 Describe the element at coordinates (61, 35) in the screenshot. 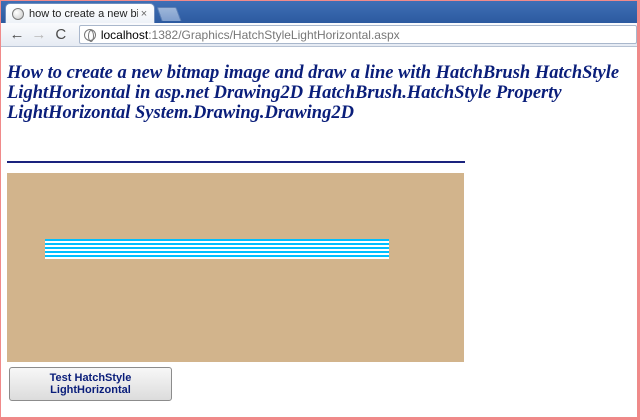

I see `reload-icon: C` at that location.